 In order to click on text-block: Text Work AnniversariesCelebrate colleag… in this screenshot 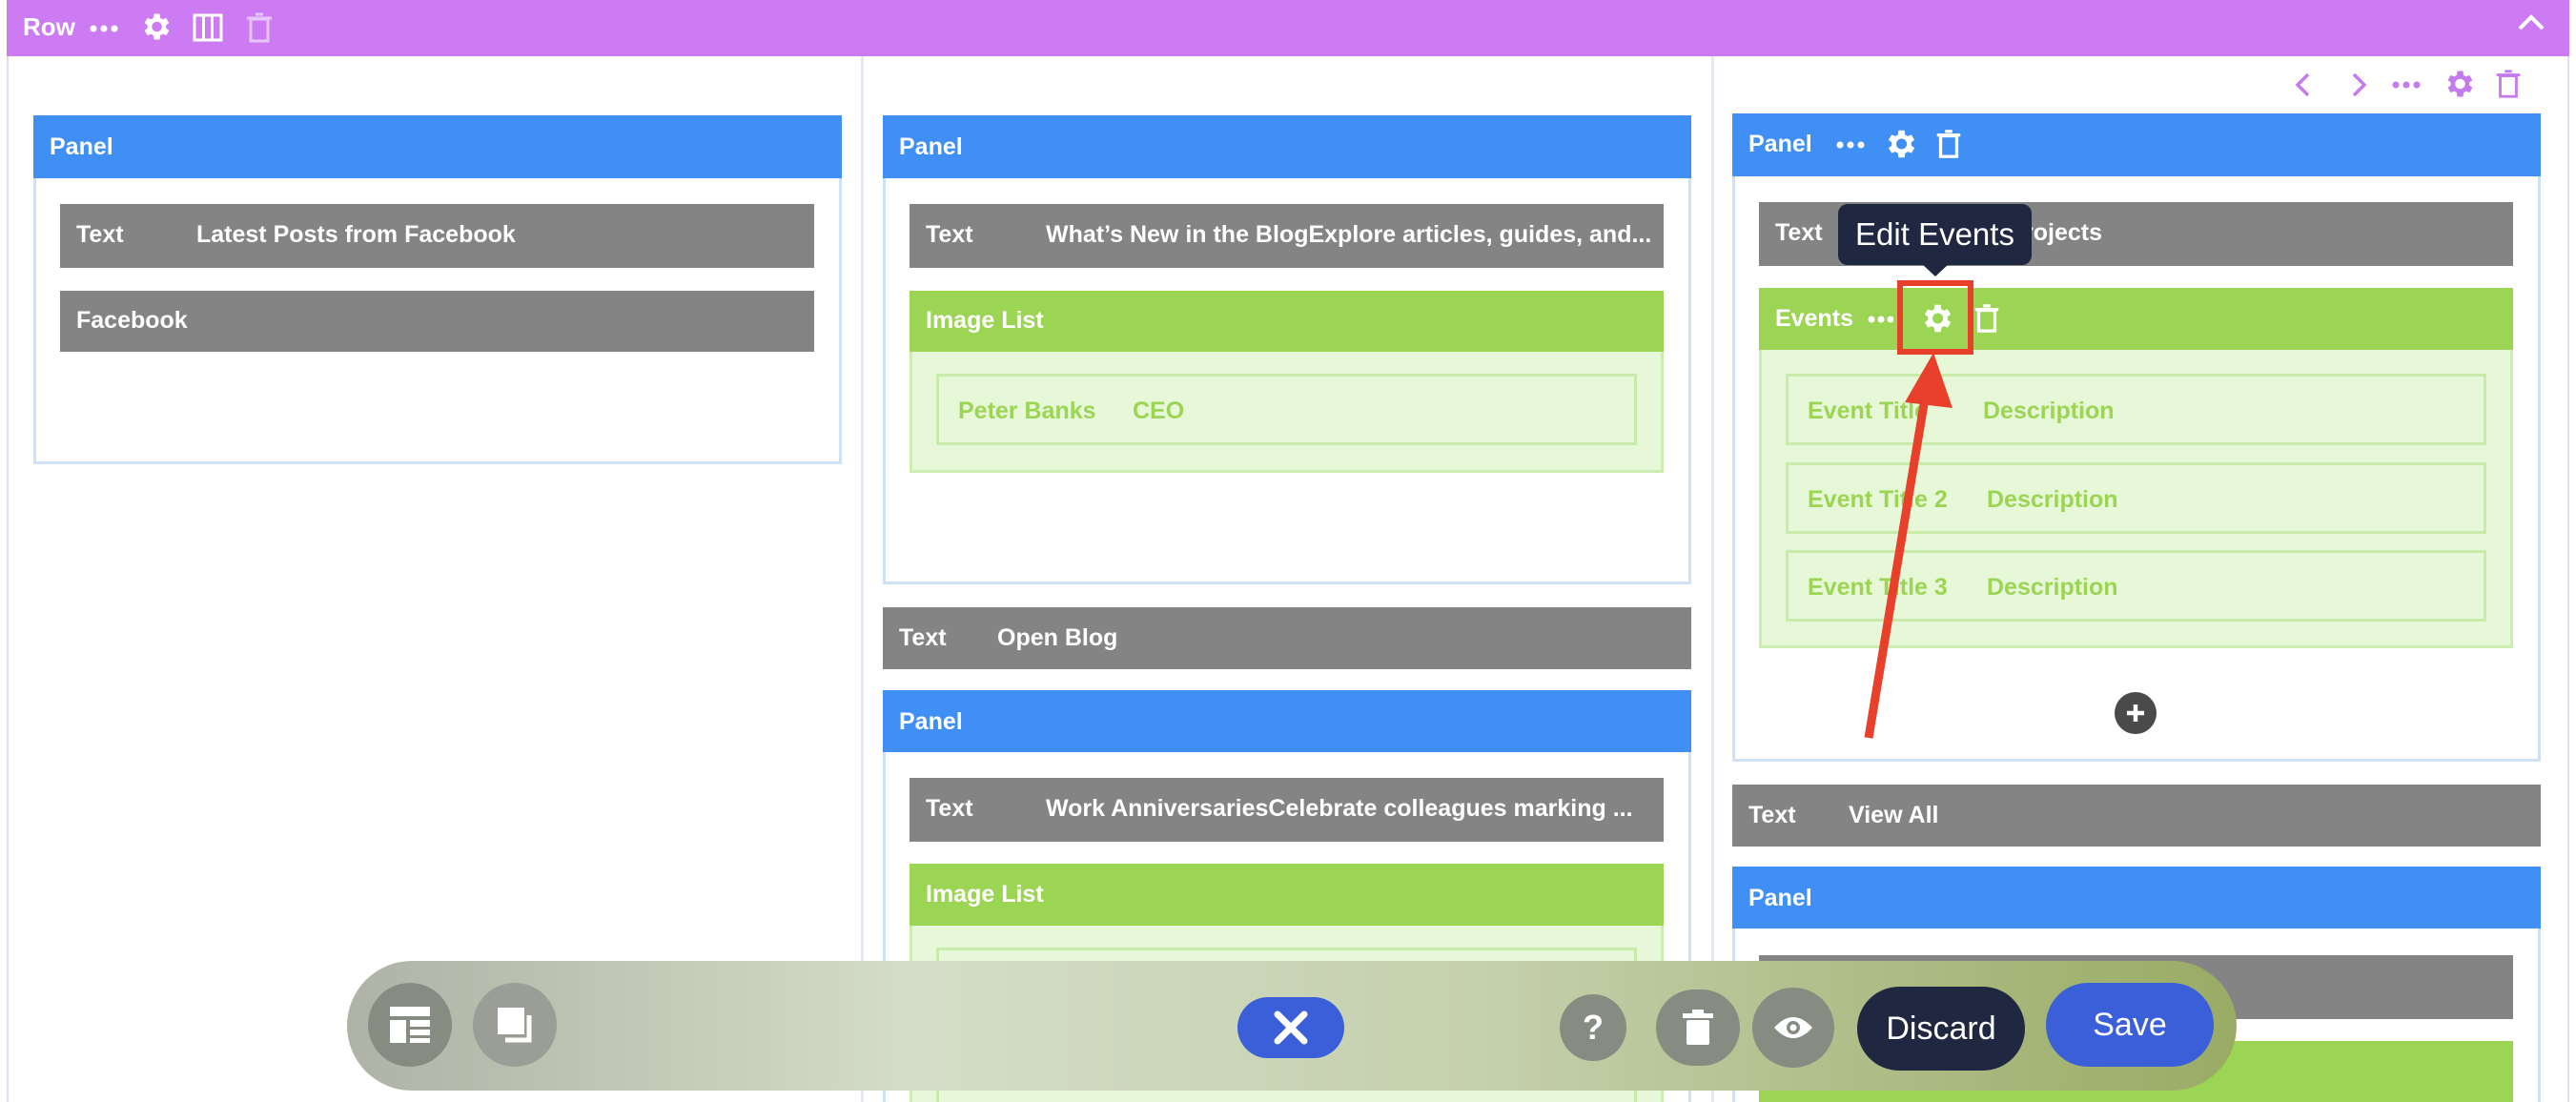, I will do `click(1287, 810)`.